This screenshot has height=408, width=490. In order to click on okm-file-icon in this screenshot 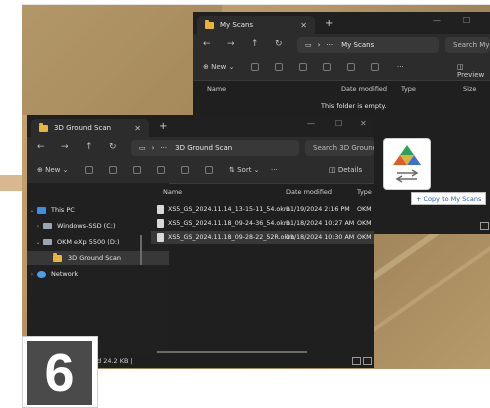, I will do `click(407, 164)`.